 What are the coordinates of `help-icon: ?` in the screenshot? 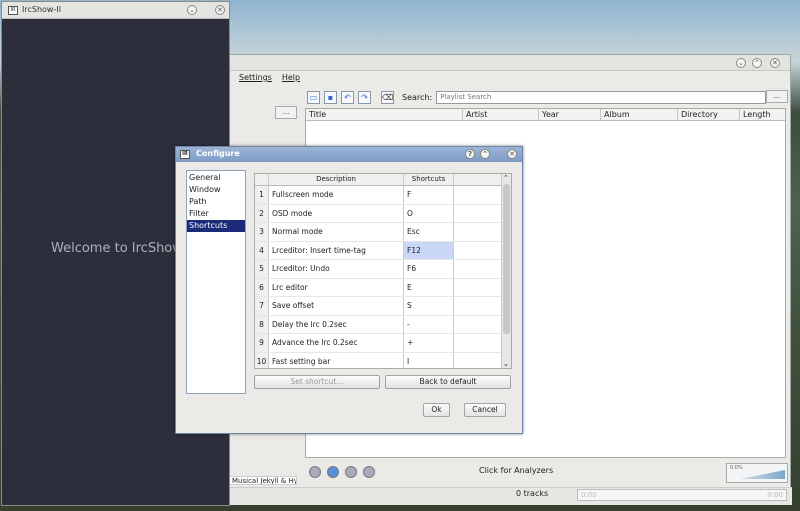 It's located at (470, 154).